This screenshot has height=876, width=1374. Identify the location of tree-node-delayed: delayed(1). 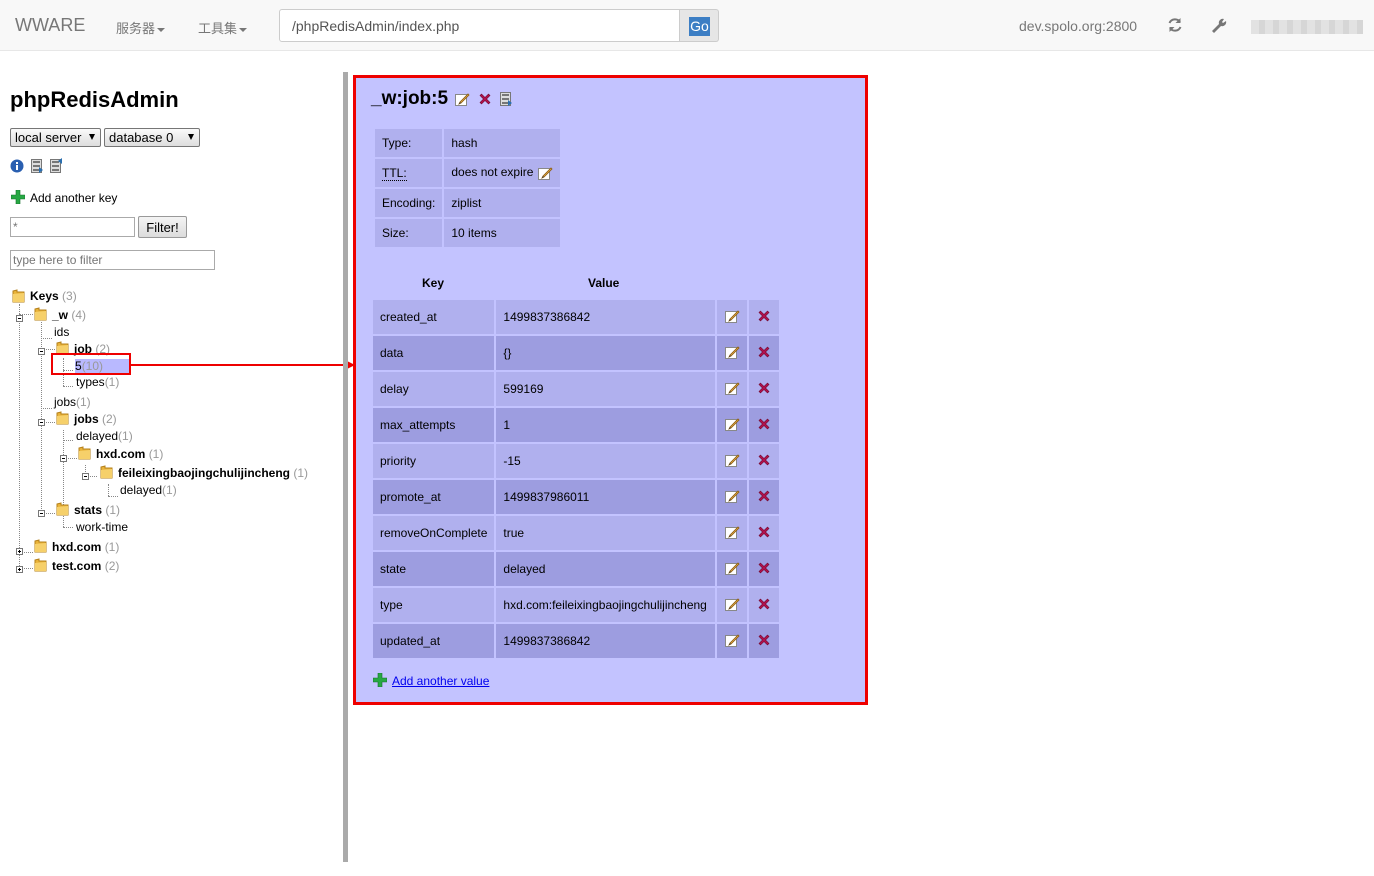
(104, 436).